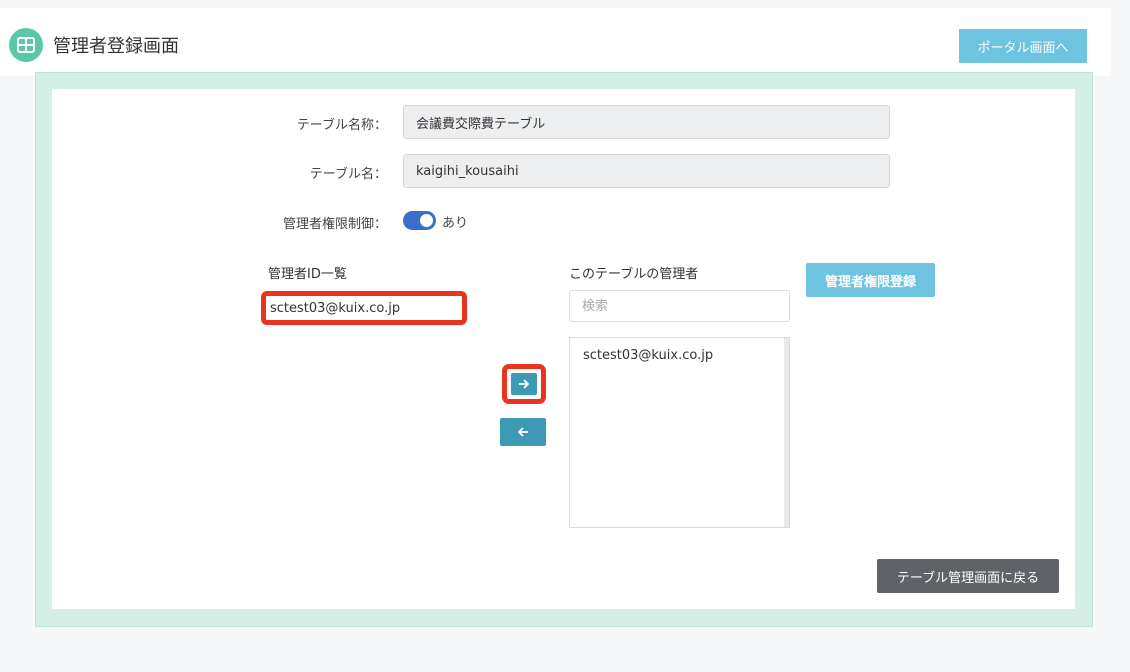 The width and height of the screenshot is (1130, 672). Describe the element at coordinates (870, 280) in the screenshot. I see `register-admin-button: 管理者権限登録` at that location.